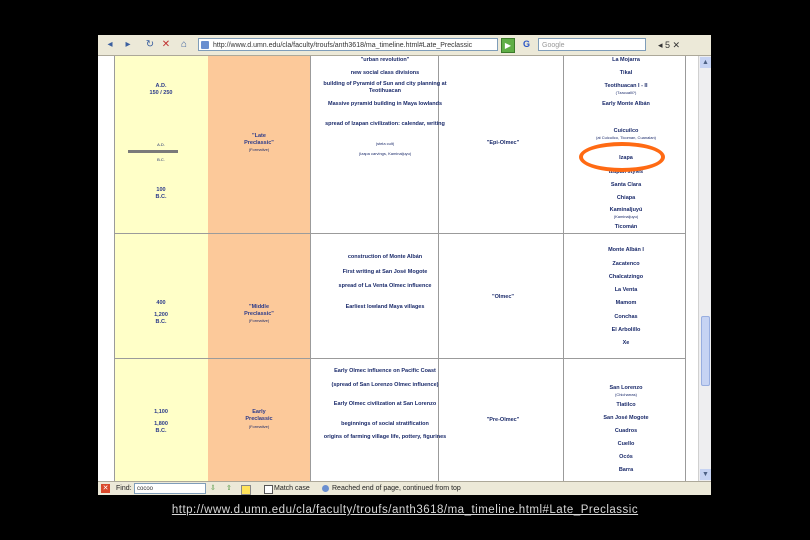 The width and height of the screenshot is (810, 540). Describe the element at coordinates (161, 144) in the screenshot. I see `ad-label: A.D.` at that location.